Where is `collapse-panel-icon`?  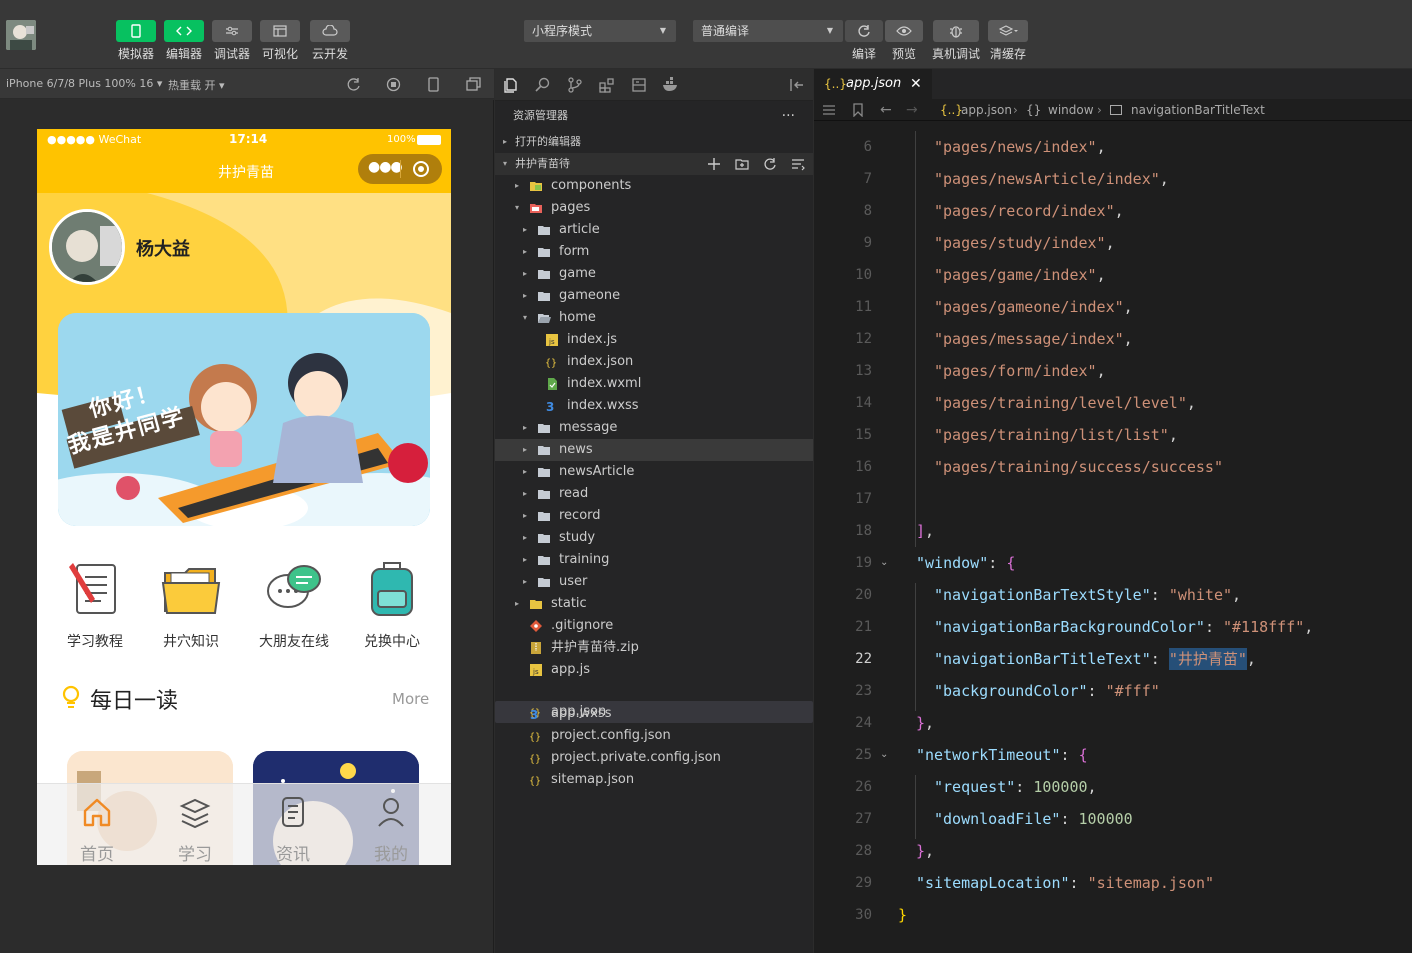
collapse-panel-icon is located at coordinates (797, 85).